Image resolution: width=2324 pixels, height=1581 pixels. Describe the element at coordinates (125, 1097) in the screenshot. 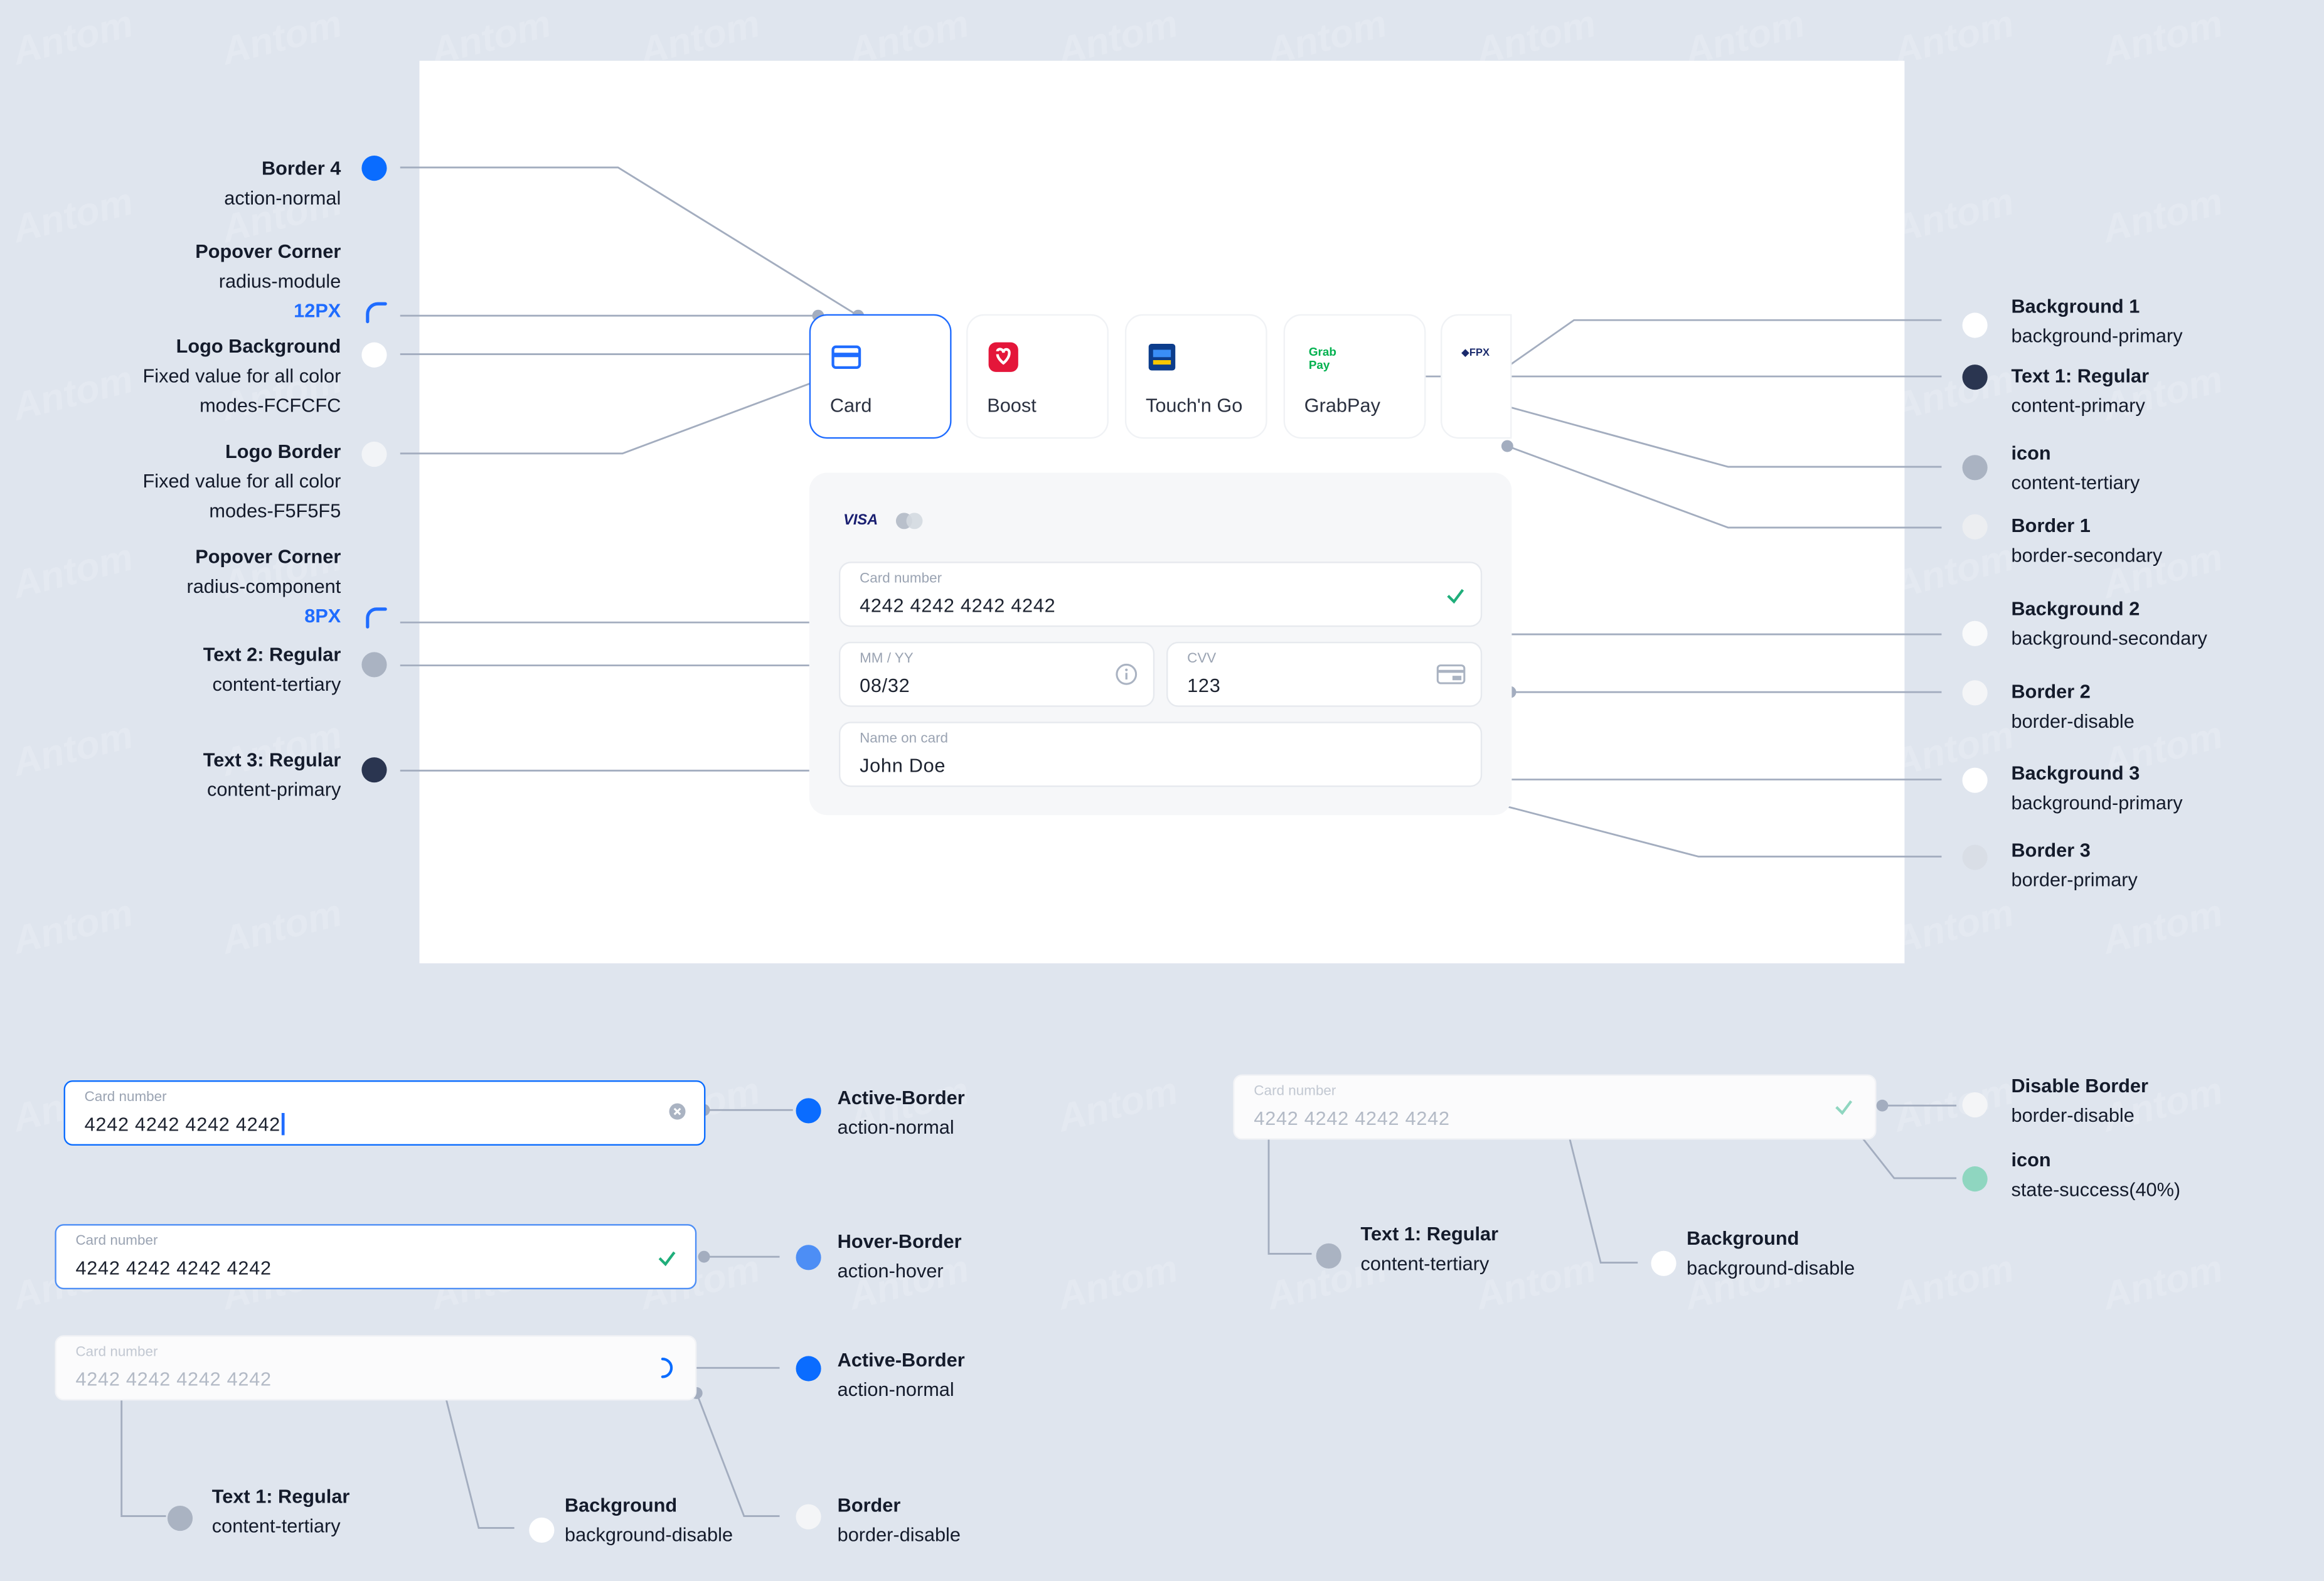

I see `active-field-label: Card number` at that location.